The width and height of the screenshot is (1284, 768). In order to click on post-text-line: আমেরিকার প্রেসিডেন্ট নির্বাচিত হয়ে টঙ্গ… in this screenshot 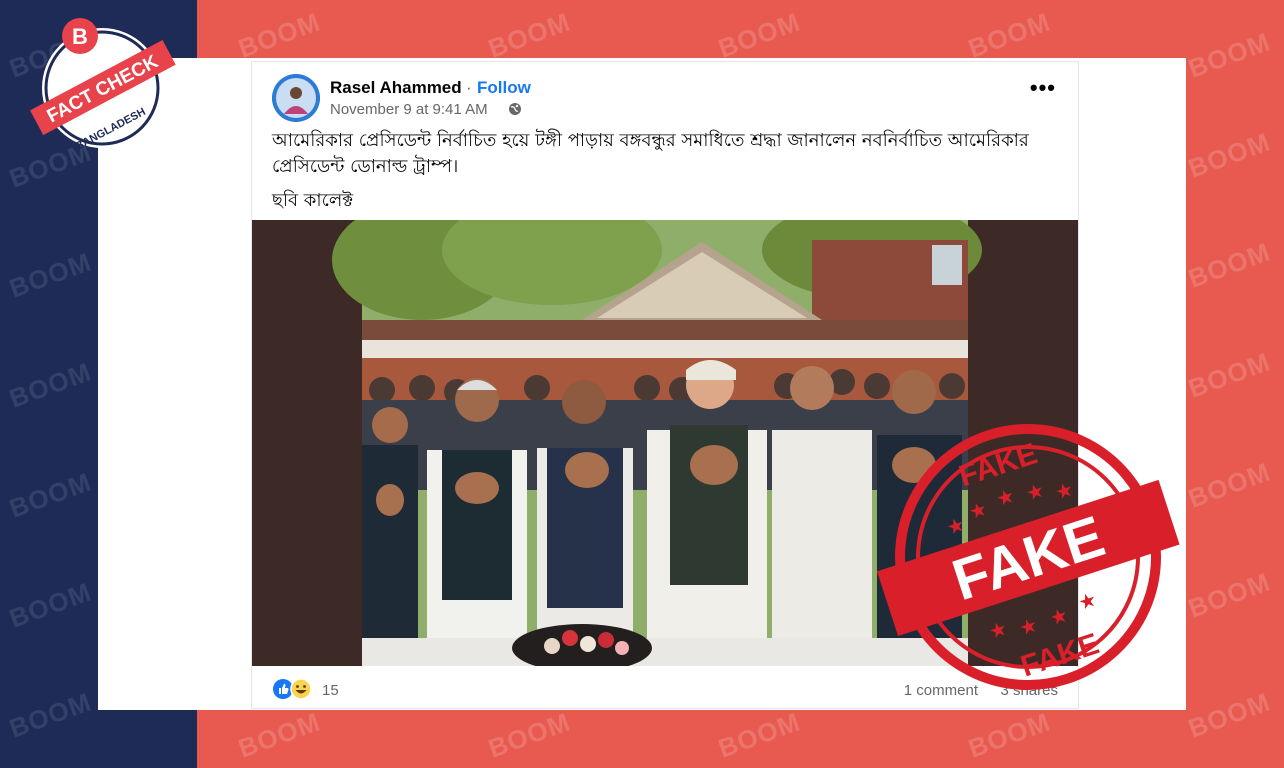, I will do `click(650, 153)`.